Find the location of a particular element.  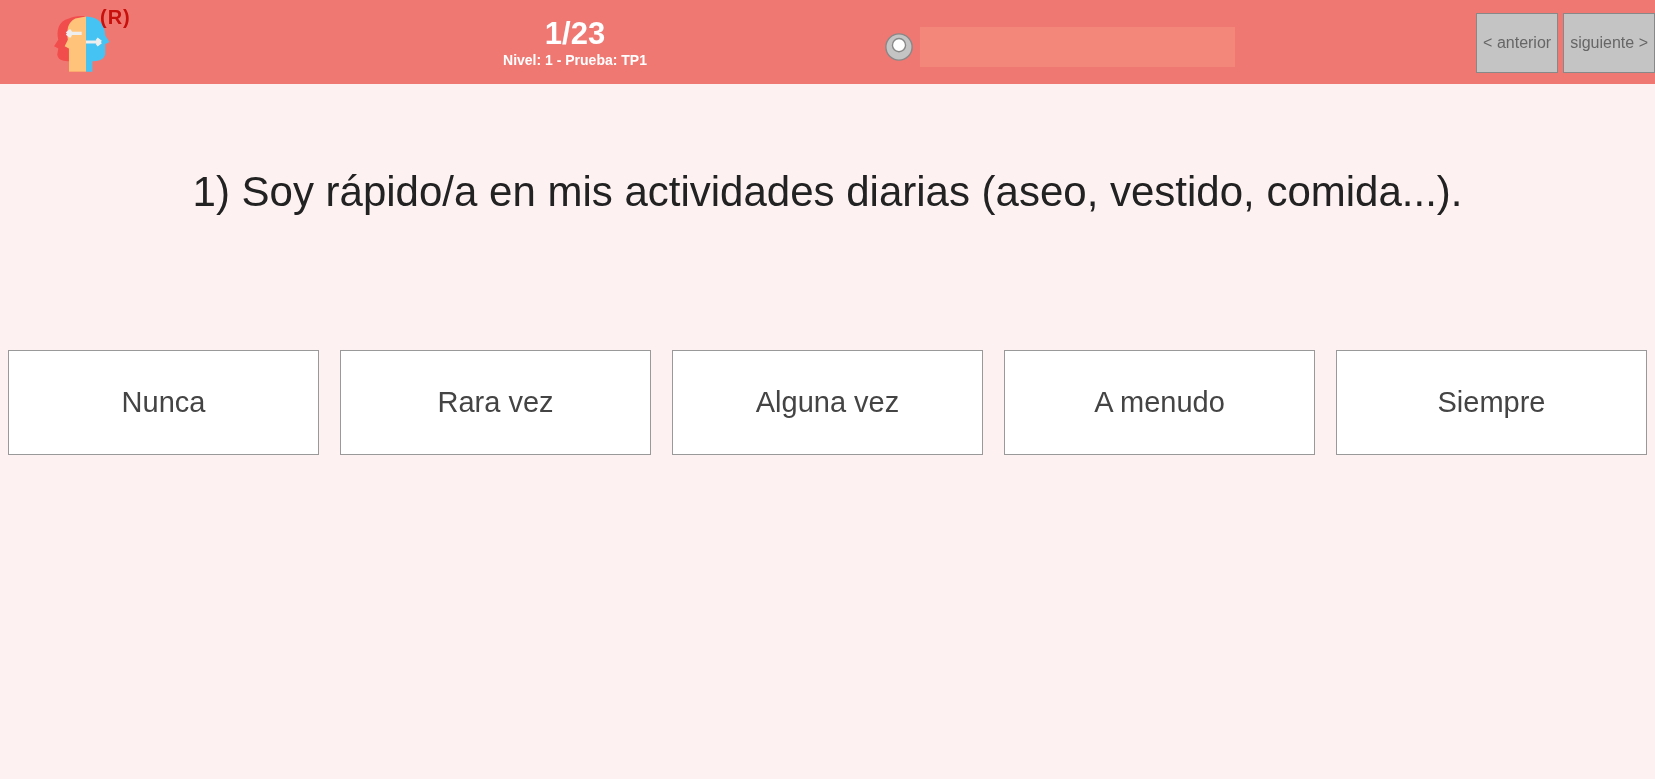

answer-option: Alguna vez is located at coordinates (827, 402).